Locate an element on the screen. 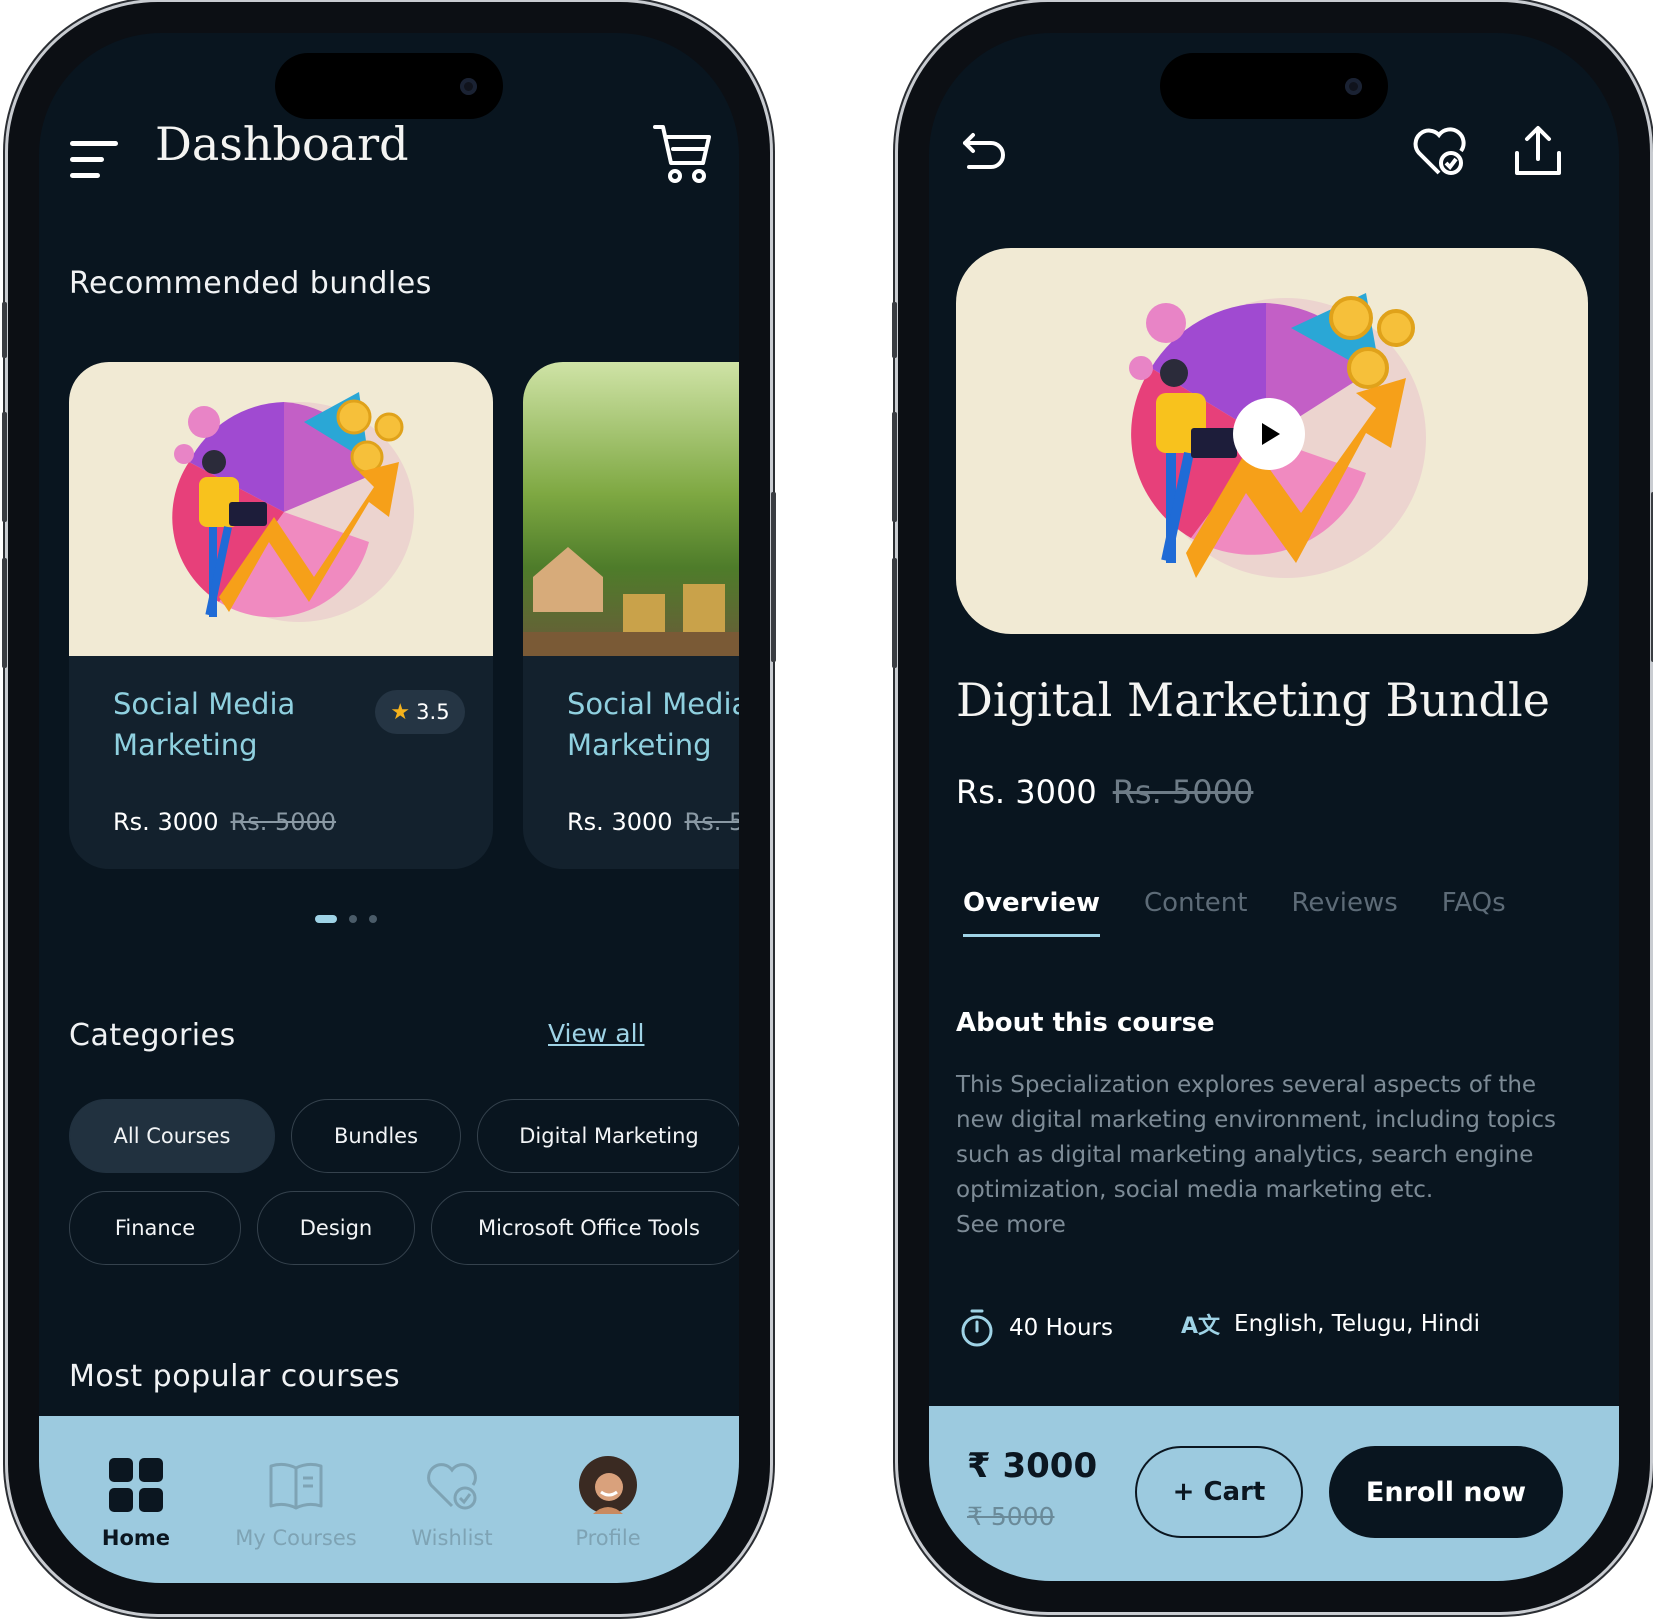  footer-price: ₹ 3000 is located at coordinates (1032, 1466).